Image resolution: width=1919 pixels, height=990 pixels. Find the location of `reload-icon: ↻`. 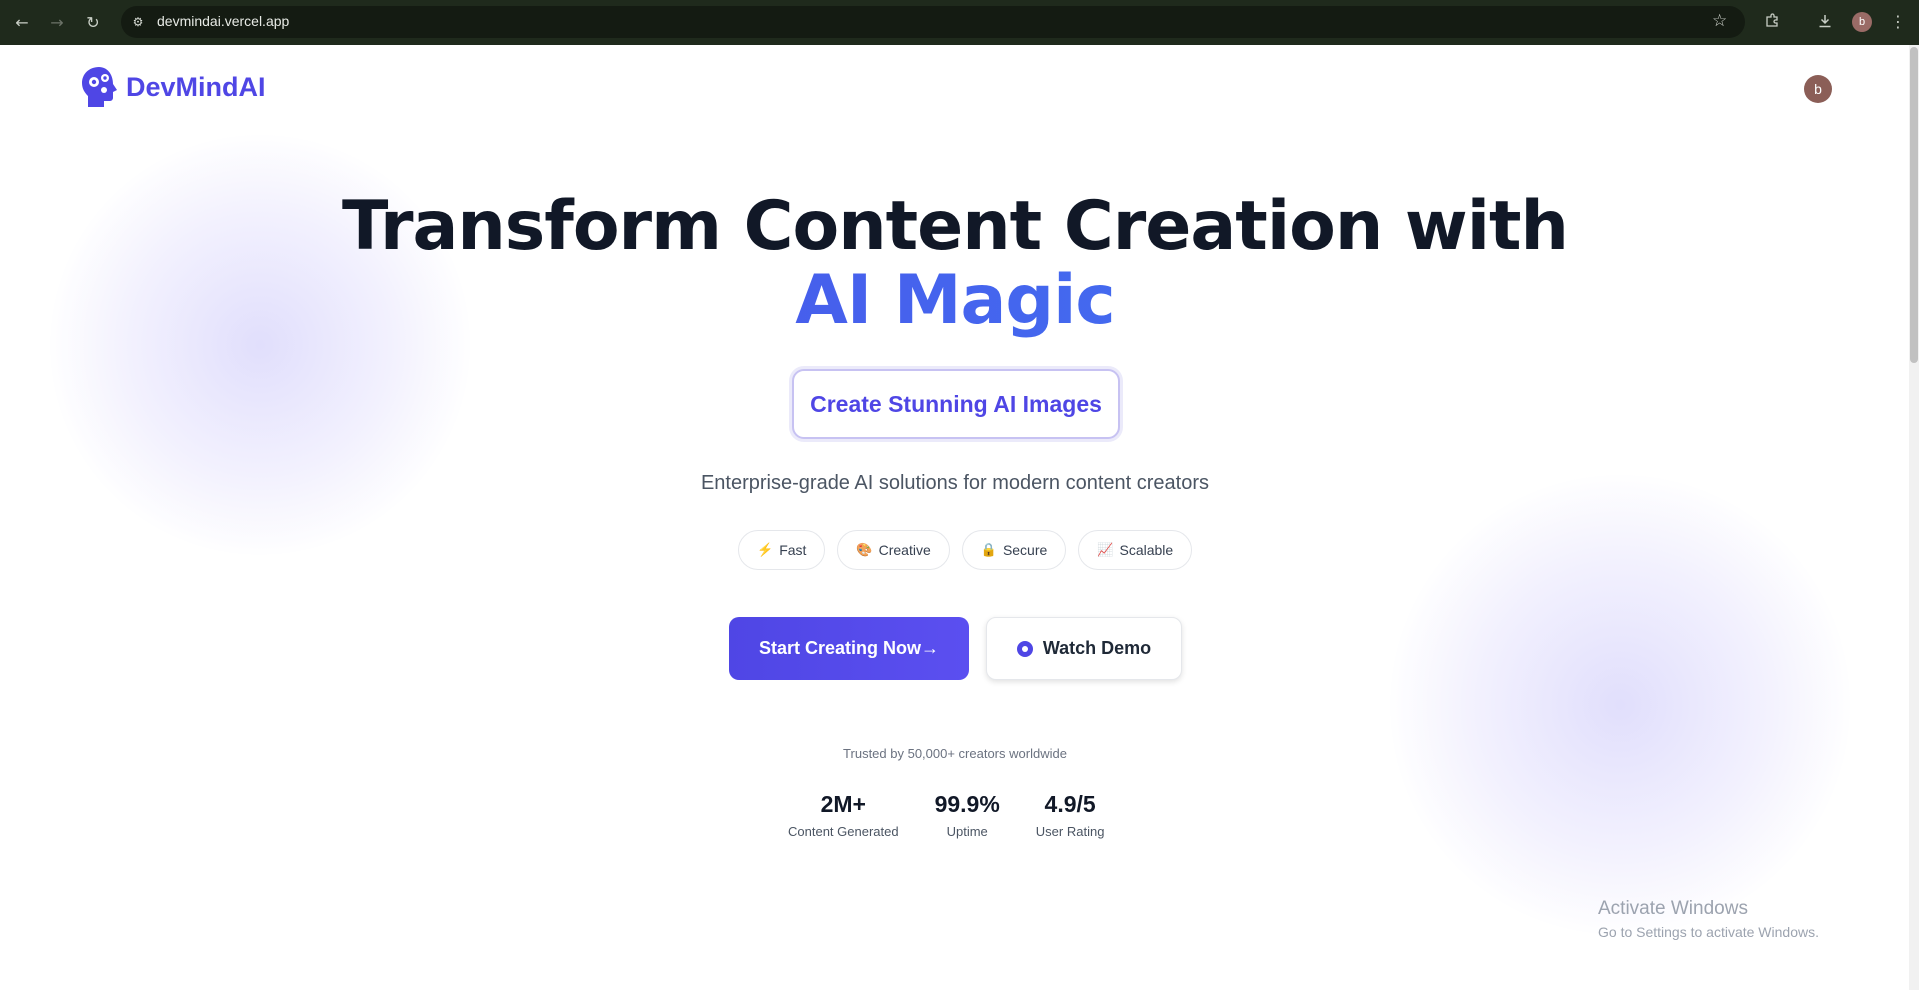

reload-icon: ↻ is located at coordinates (93, 22).